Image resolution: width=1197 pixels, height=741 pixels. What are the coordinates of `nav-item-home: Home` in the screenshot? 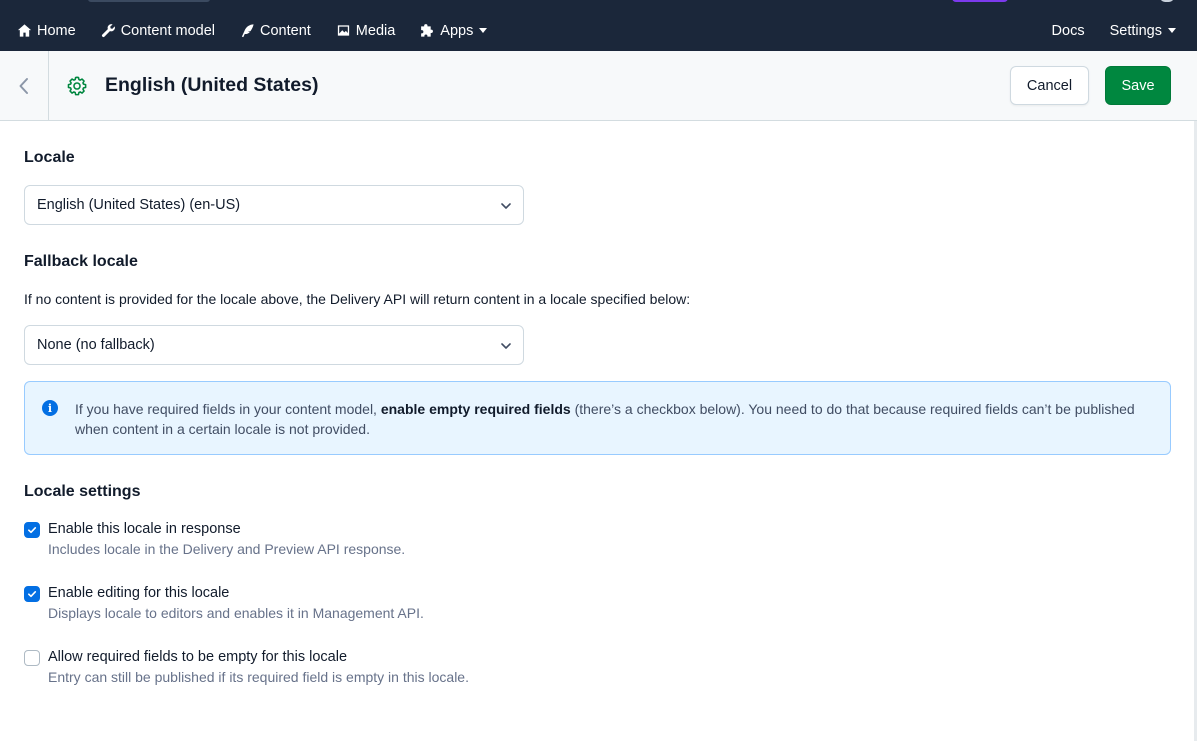 It's located at (46, 30).